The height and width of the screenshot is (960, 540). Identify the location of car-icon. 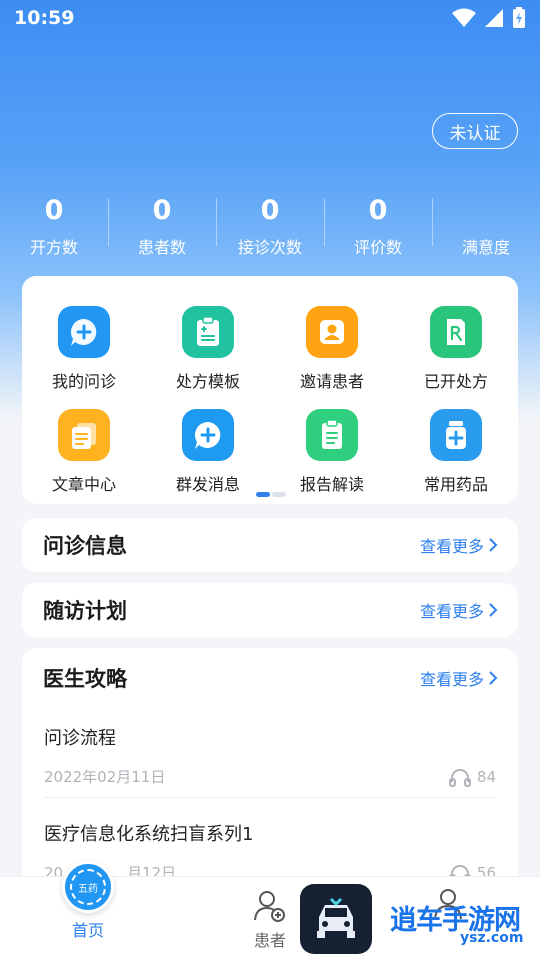
(336, 917).